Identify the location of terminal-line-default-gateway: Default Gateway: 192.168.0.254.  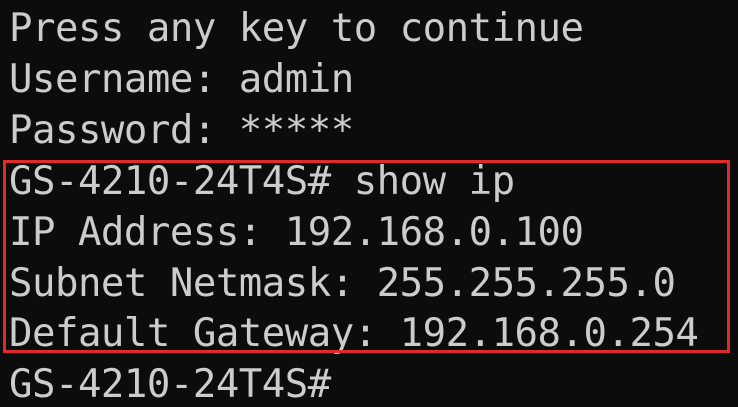
(354, 333).